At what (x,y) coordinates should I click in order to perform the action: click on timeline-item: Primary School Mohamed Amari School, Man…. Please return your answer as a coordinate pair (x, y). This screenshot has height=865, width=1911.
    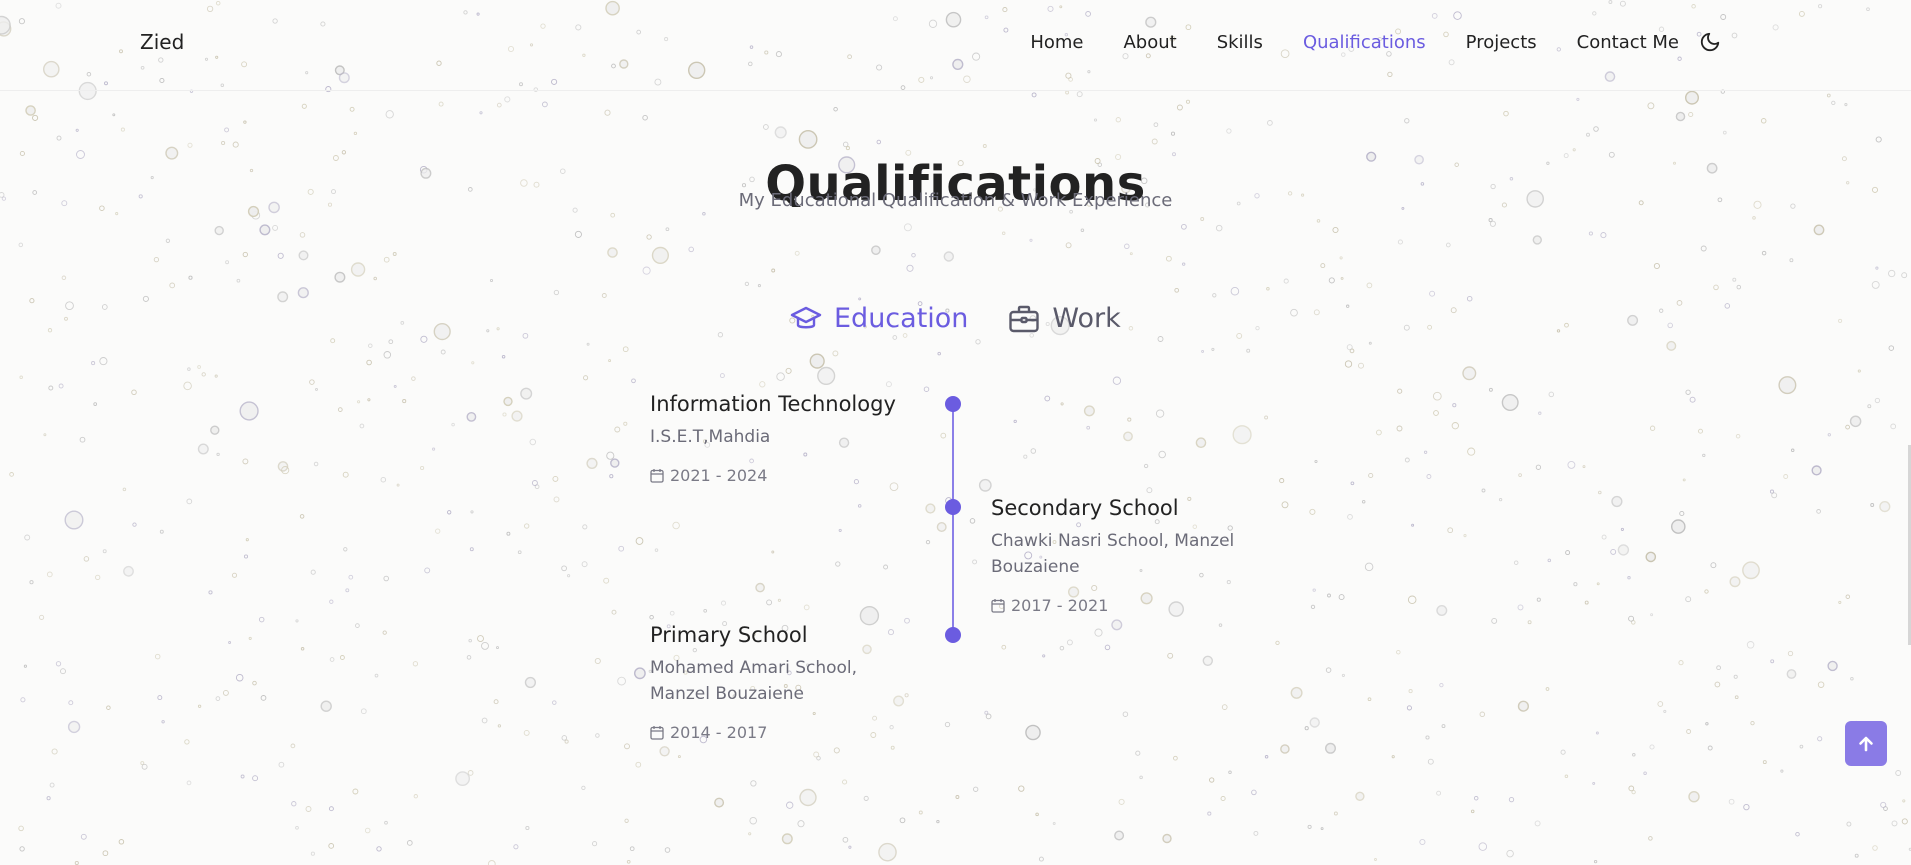
    Looking at the image, I should click on (770, 682).